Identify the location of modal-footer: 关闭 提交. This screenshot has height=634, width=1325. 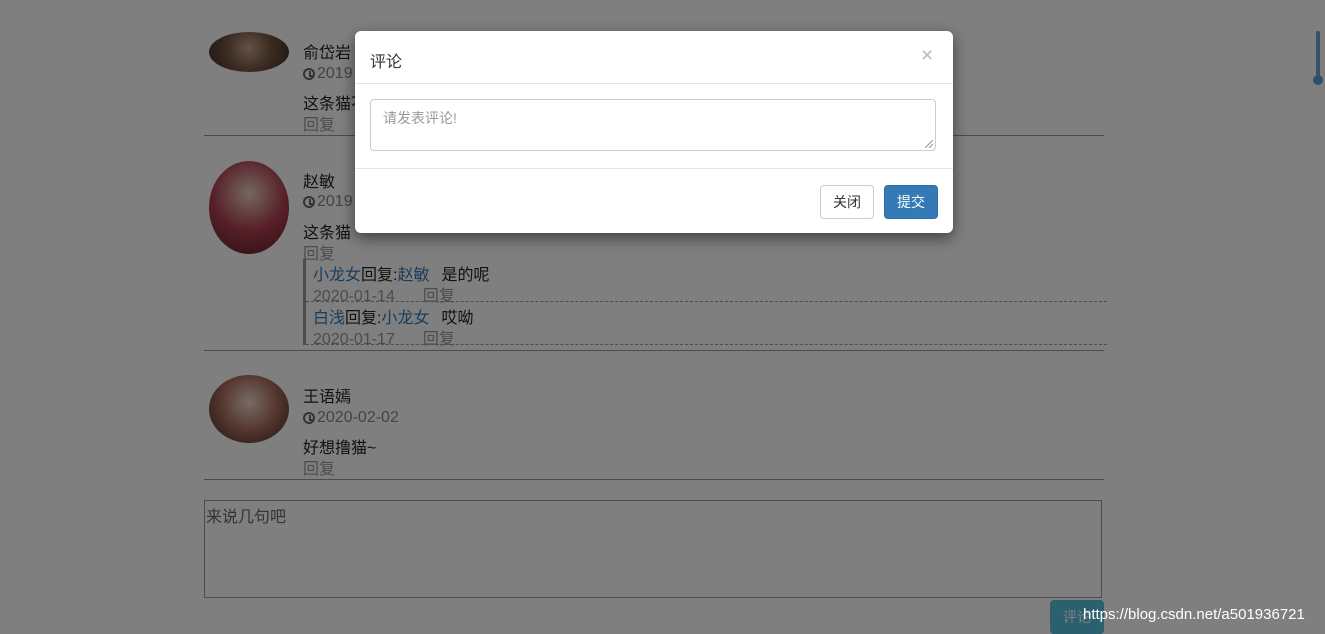
(654, 201).